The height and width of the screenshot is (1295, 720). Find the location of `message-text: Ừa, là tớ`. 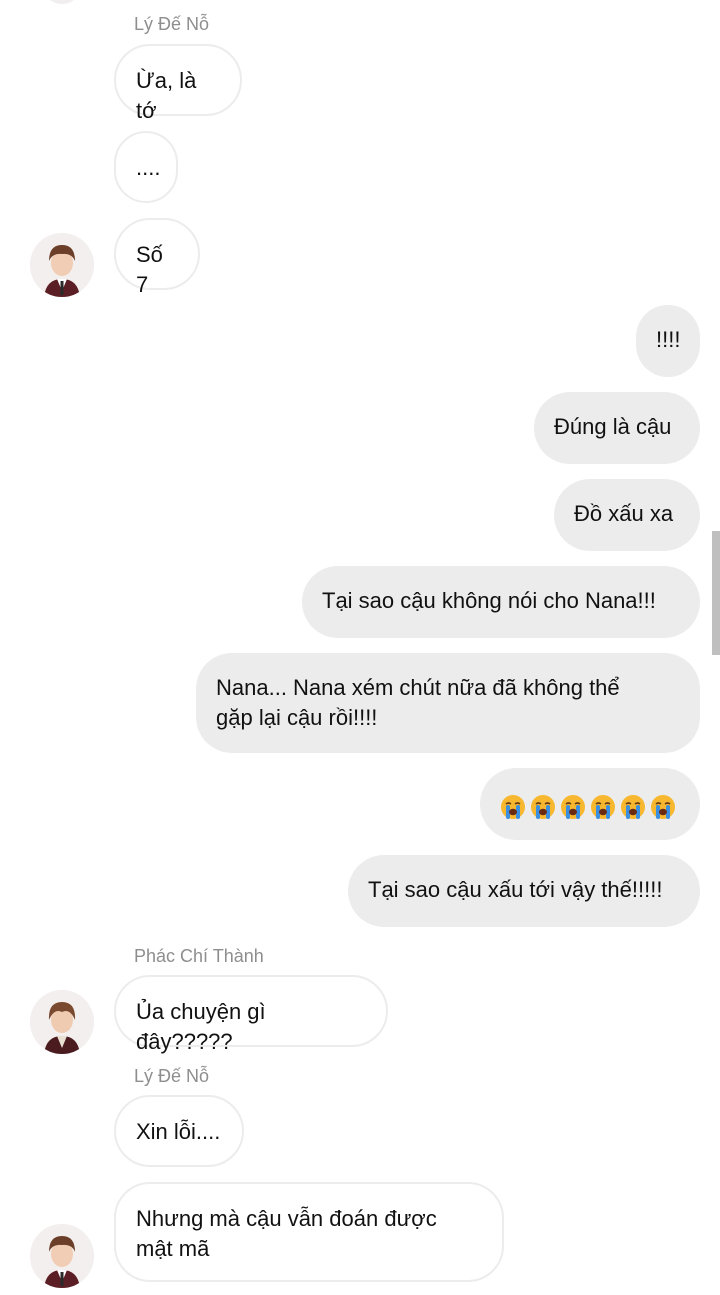

message-text: Ừa, là tớ is located at coordinates (166, 95).